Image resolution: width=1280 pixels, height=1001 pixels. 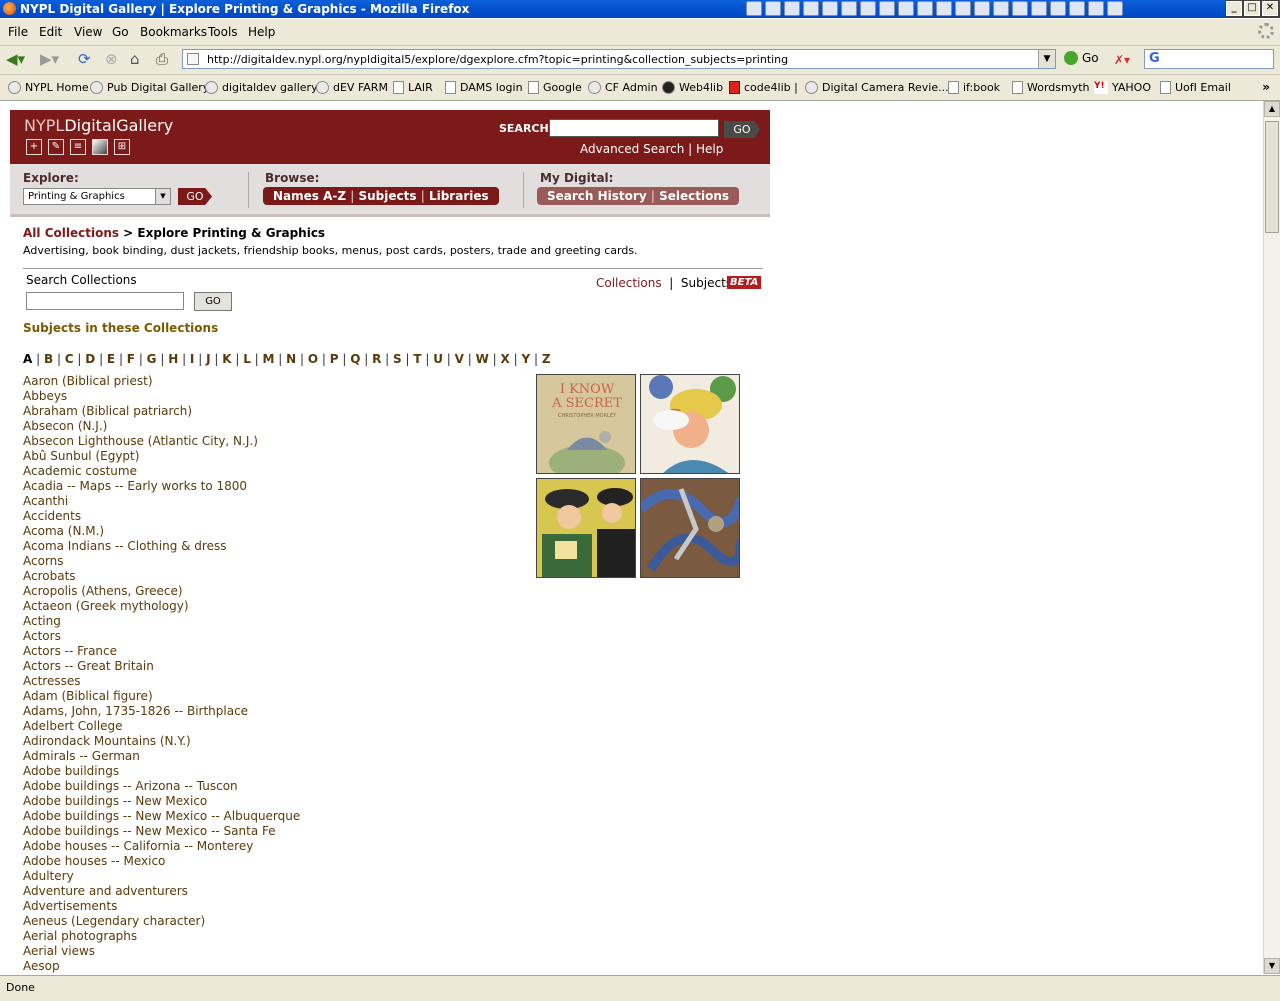 What do you see at coordinates (223, 621) in the screenshot?
I see `subject-link: Acting` at bounding box center [223, 621].